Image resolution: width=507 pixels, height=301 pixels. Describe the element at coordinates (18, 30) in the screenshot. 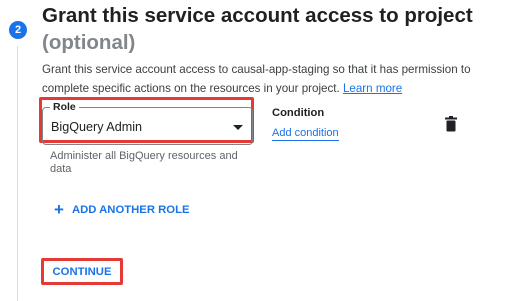

I see `step-number-badge: 2` at that location.